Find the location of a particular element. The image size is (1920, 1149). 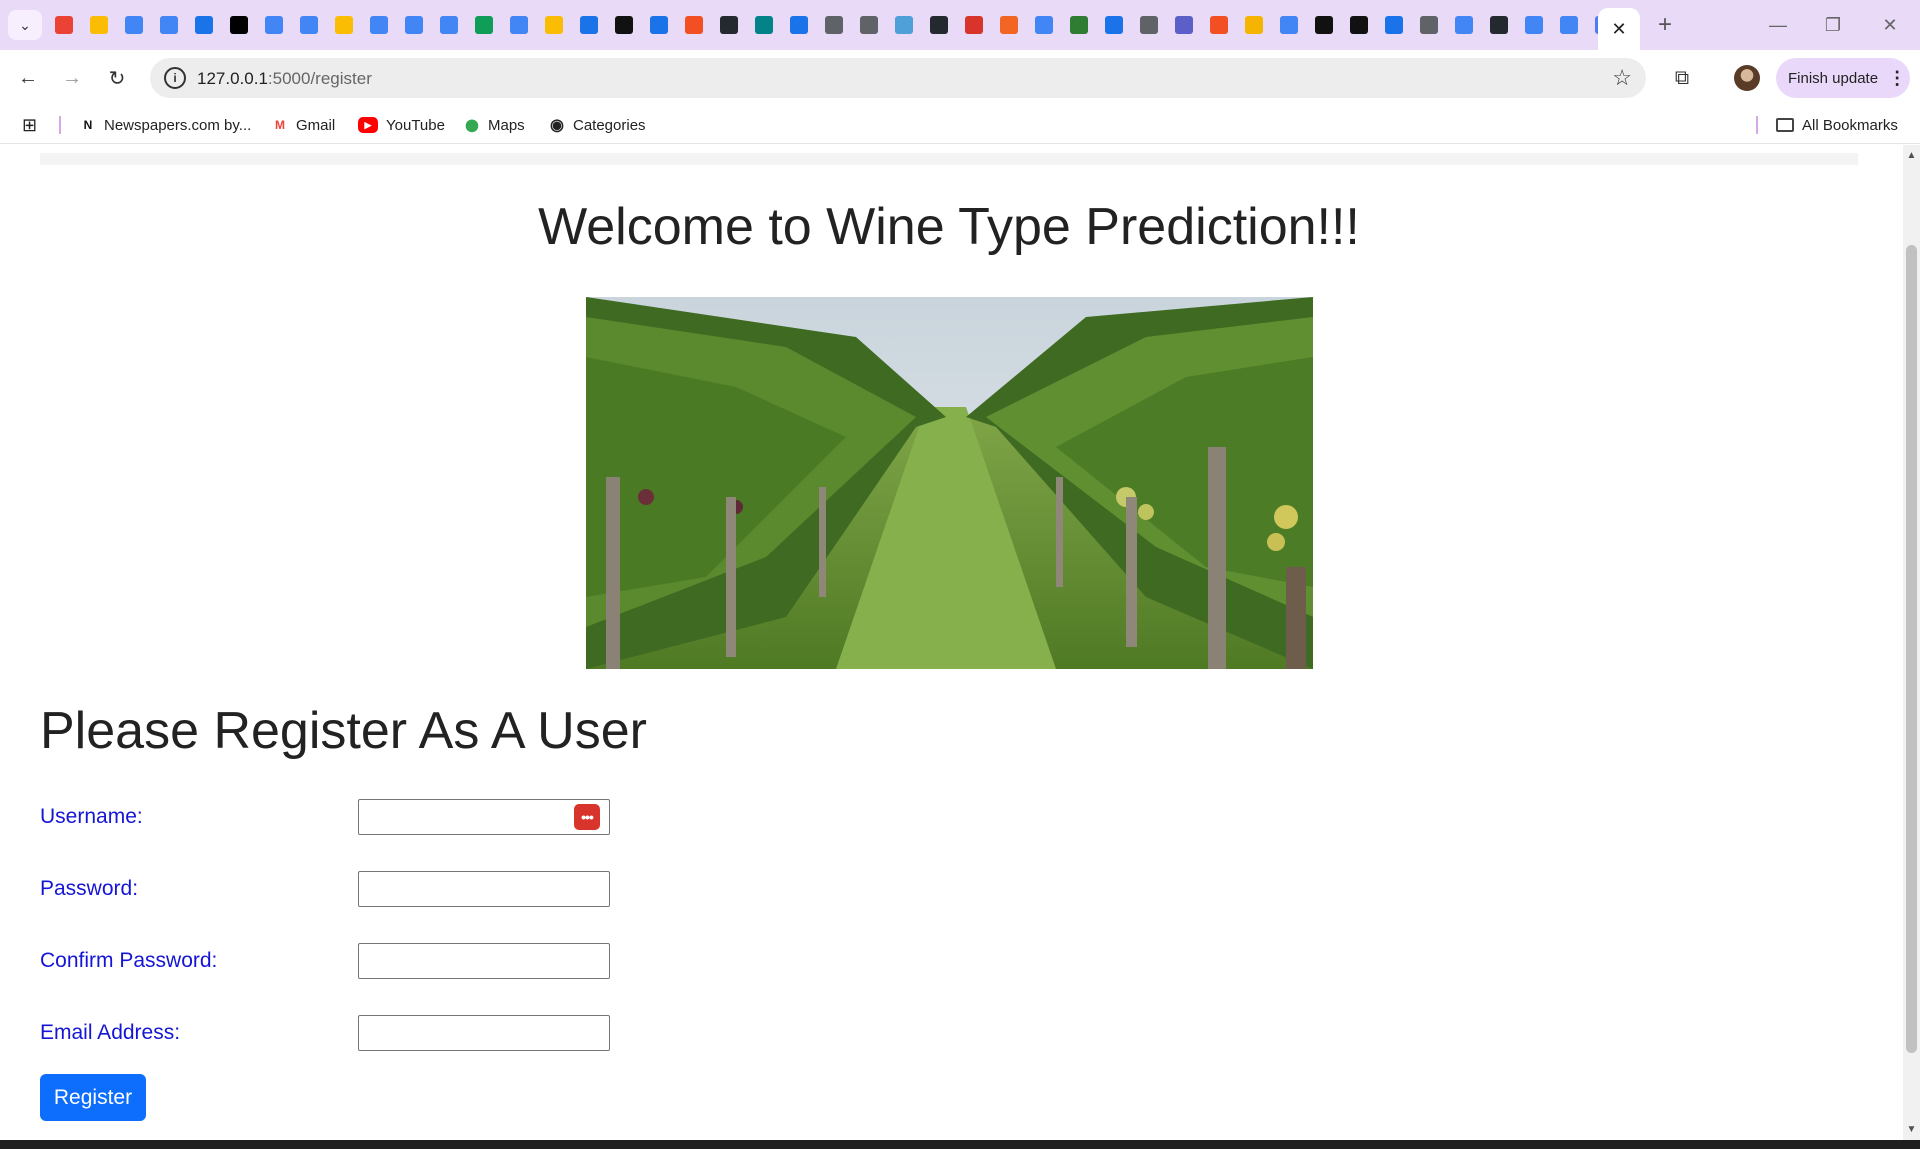

reload-button: ↻ is located at coordinates (117, 78).